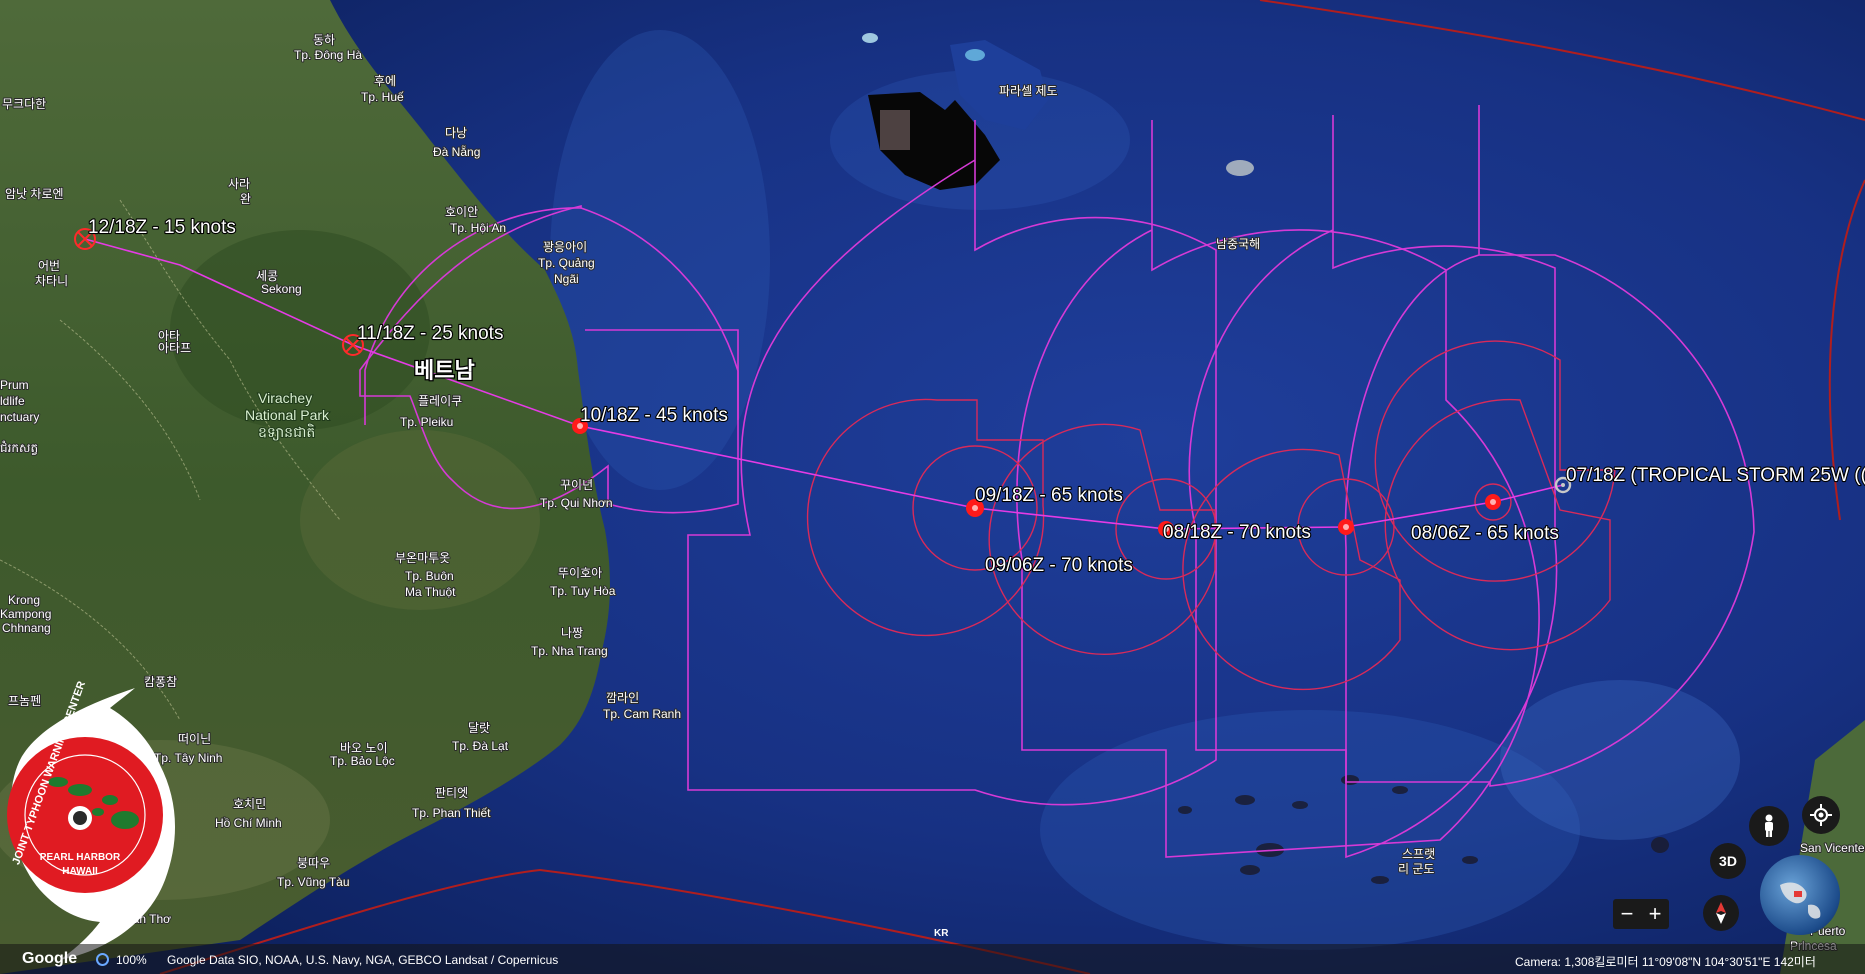 The width and height of the screenshot is (1865, 974). What do you see at coordinates (1728, 861) in the screenshot?
I see `3d-toggle-button: 3D` at bounding box center [1728, 861].